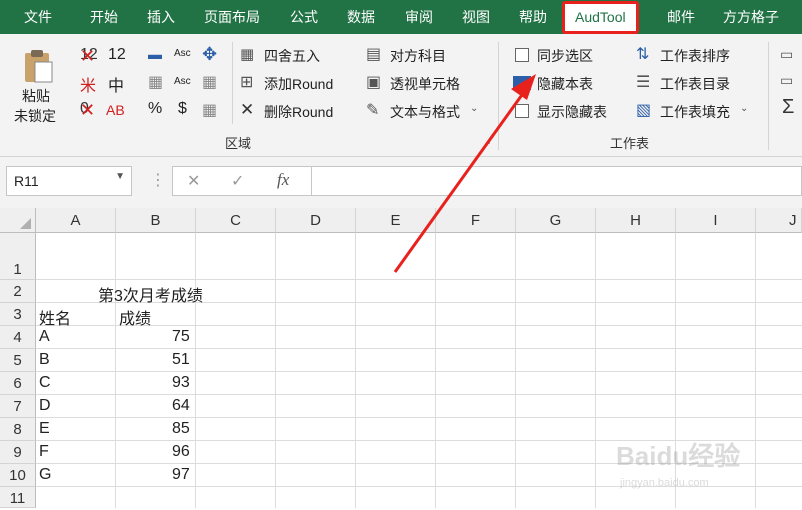 The height and width of the screenshot is (510, 802). I want to click on column-header-d: D, so click(316, 220).